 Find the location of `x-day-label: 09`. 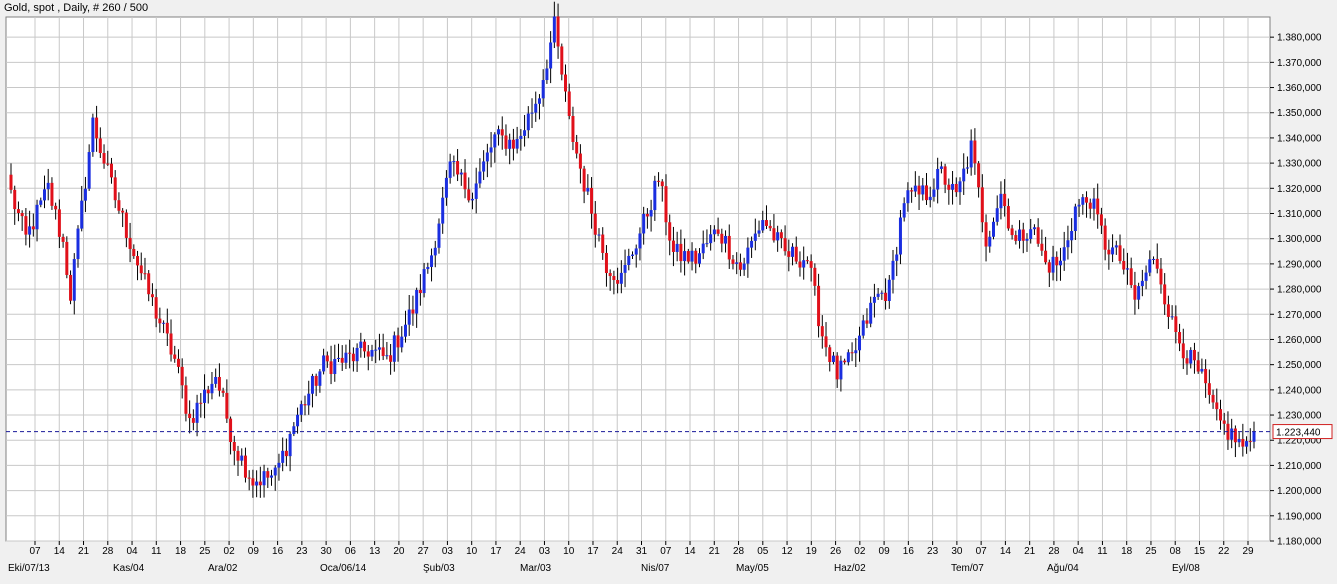

x-day-label: 09 is located at coordinates (885, 551).